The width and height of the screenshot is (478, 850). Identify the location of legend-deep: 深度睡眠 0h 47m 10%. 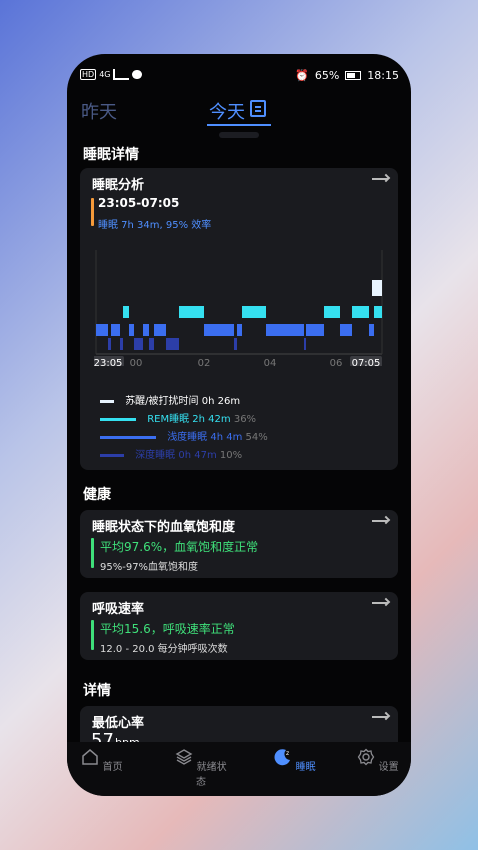
(171, 453).